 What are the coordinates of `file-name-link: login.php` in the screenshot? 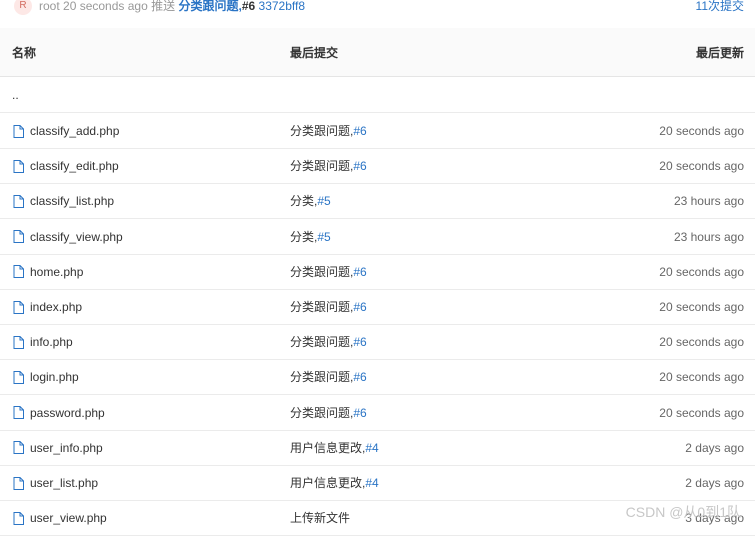 It's located at (54, 377).